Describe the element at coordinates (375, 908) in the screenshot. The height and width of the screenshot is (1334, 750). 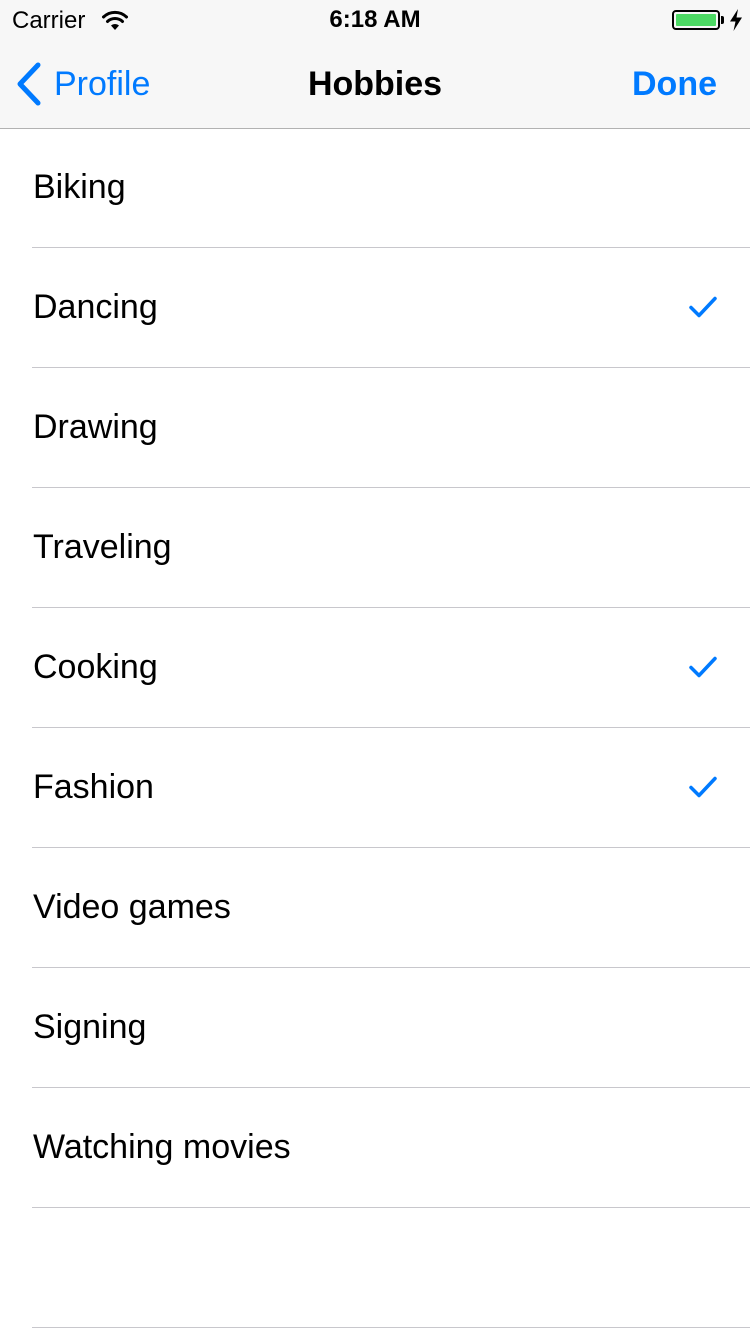
I see `list-item: Video games` at that location.